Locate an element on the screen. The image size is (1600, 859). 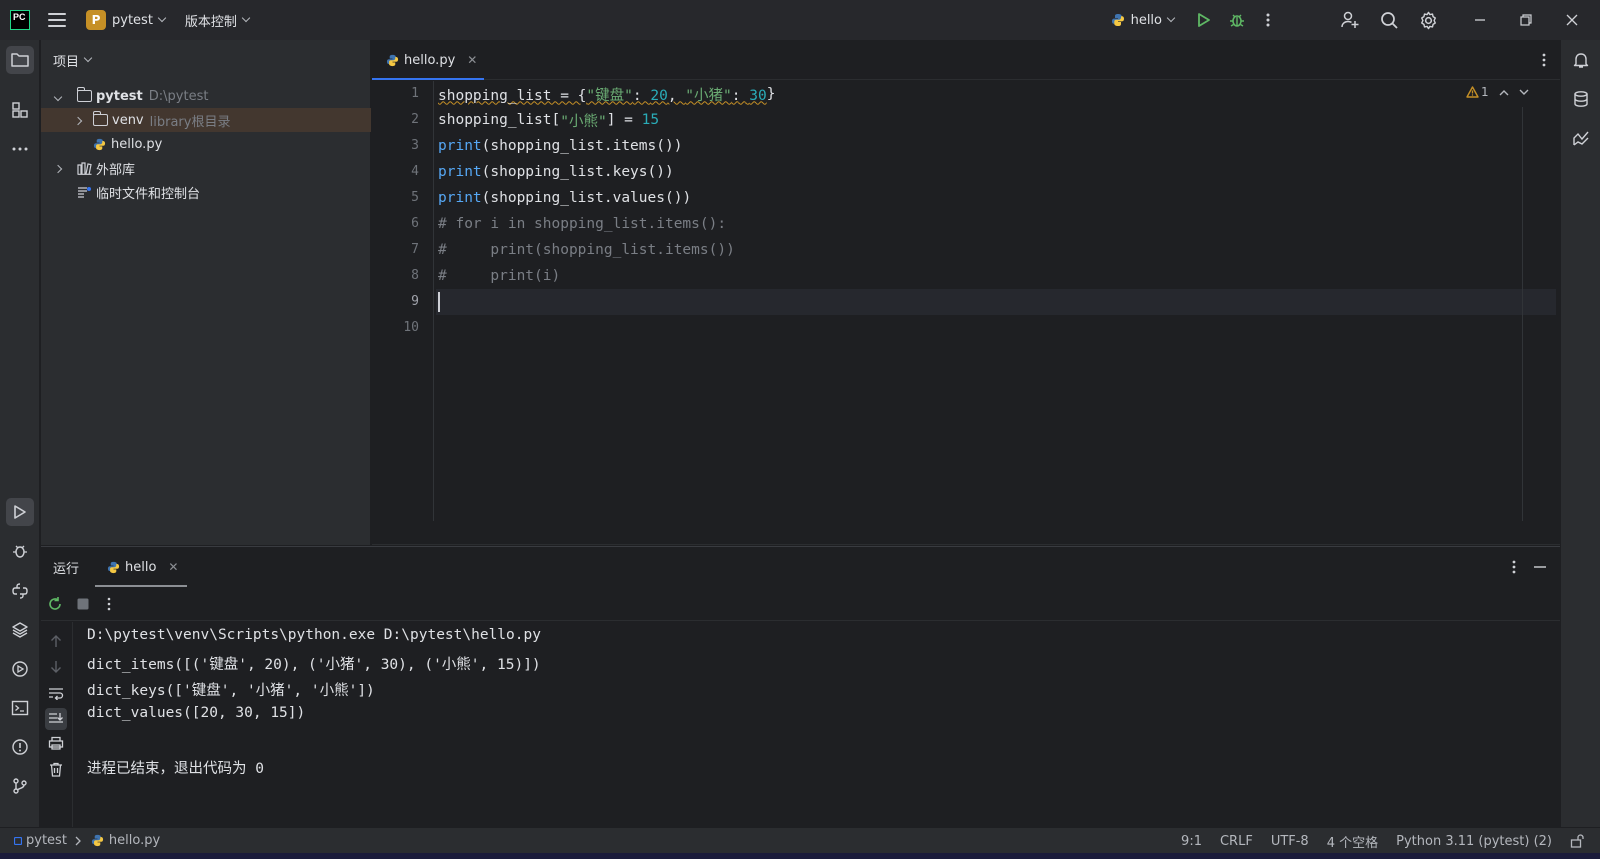
python-console-icon is located at coordinates (20, 591).